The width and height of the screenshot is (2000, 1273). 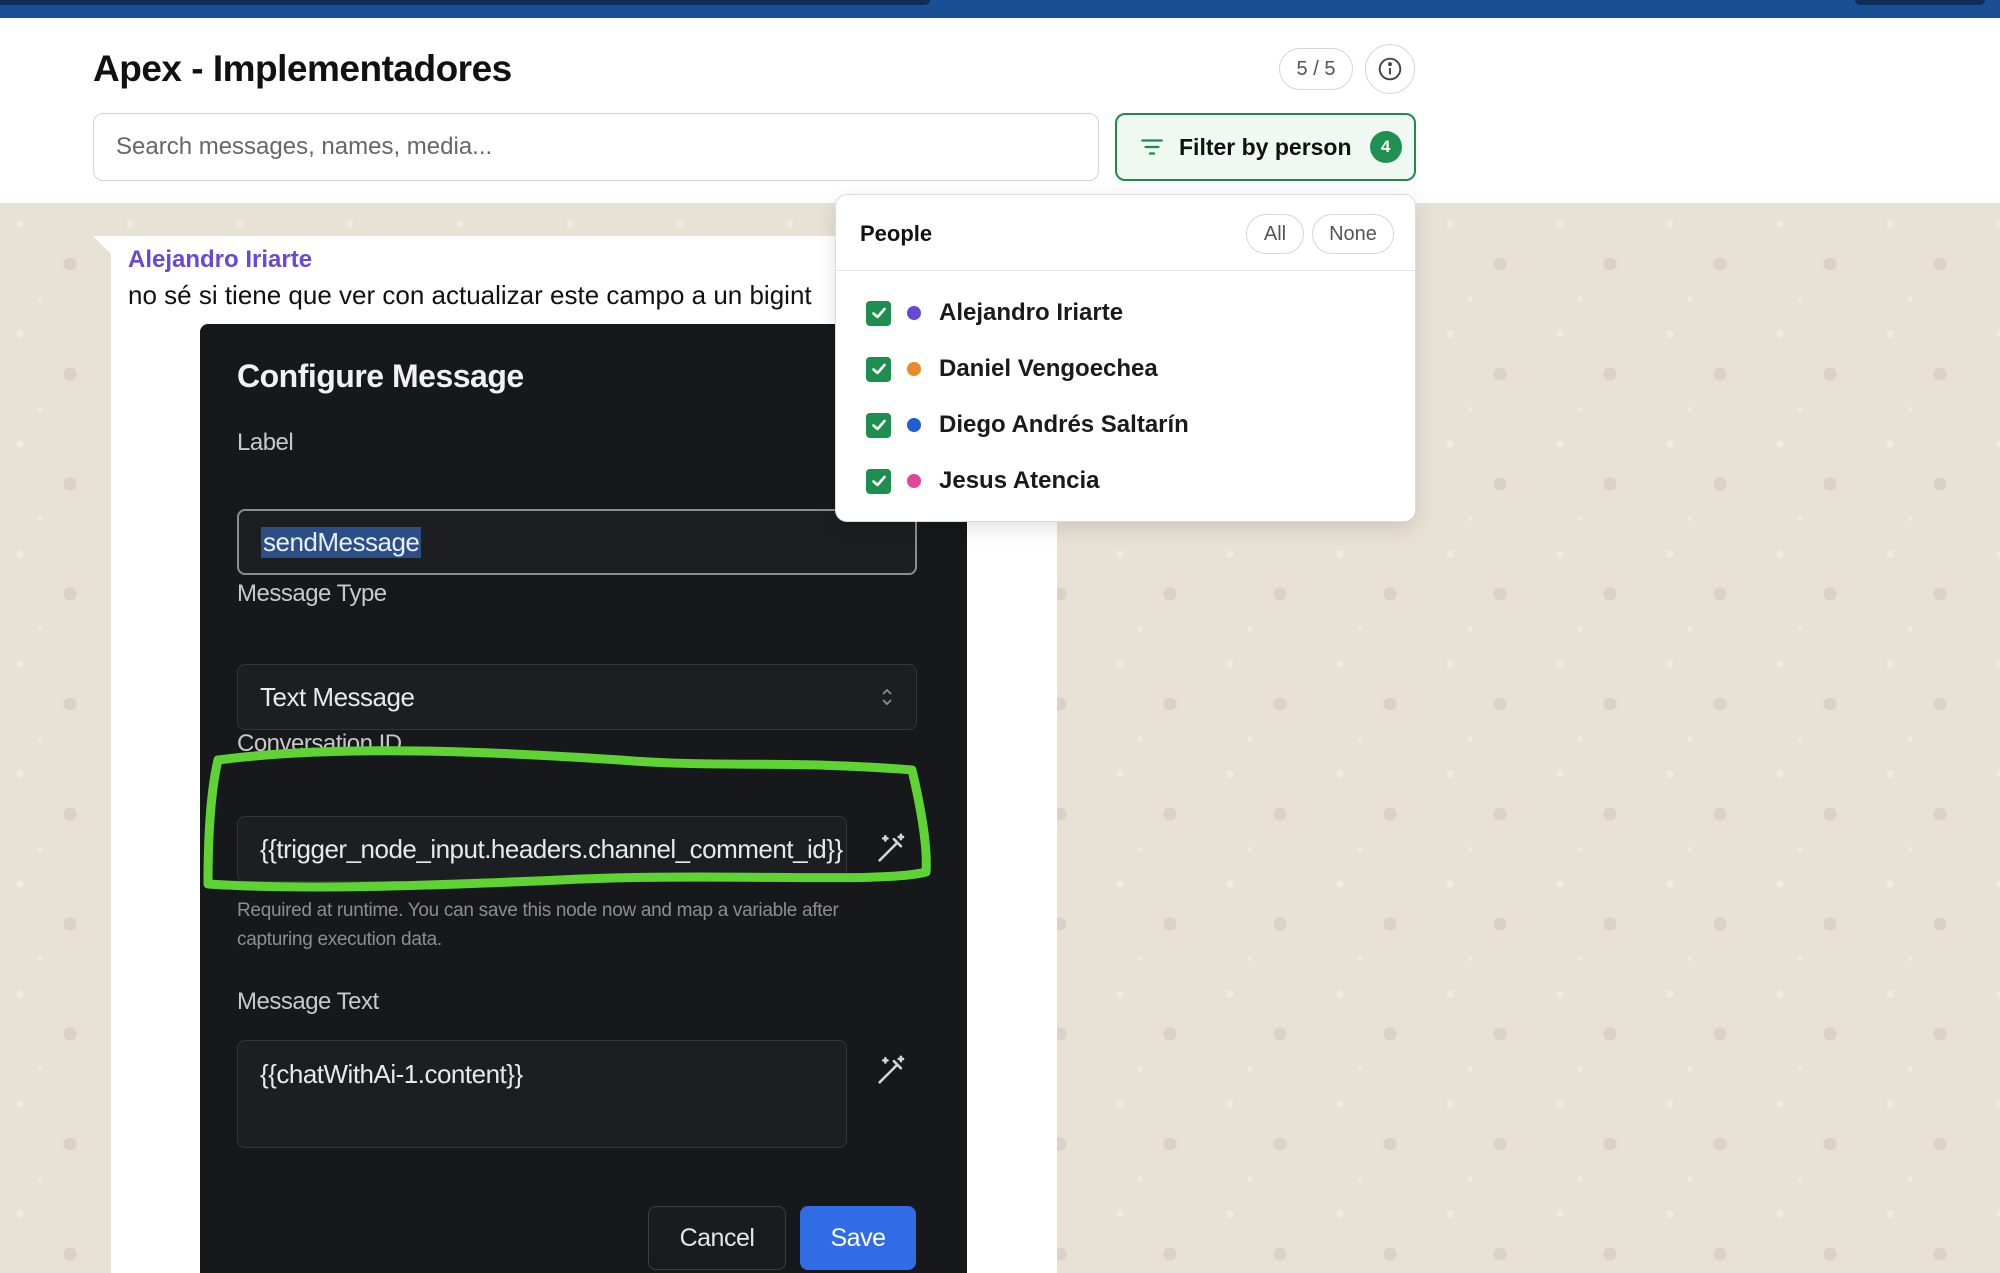 I want to click on top-bar-tab-right, so click(x=1920, y=2).